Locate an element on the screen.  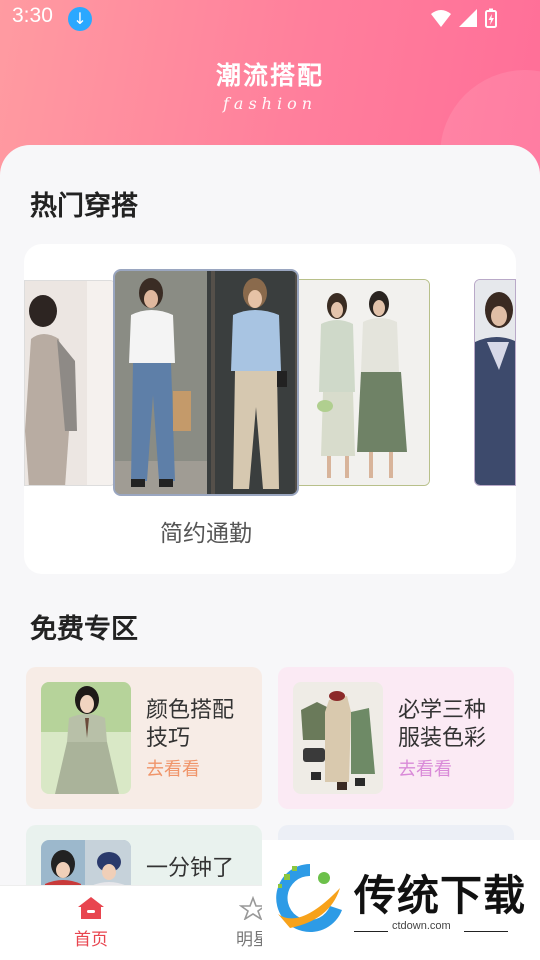
watermark-logo-icon is located at coordinates (309, 898).